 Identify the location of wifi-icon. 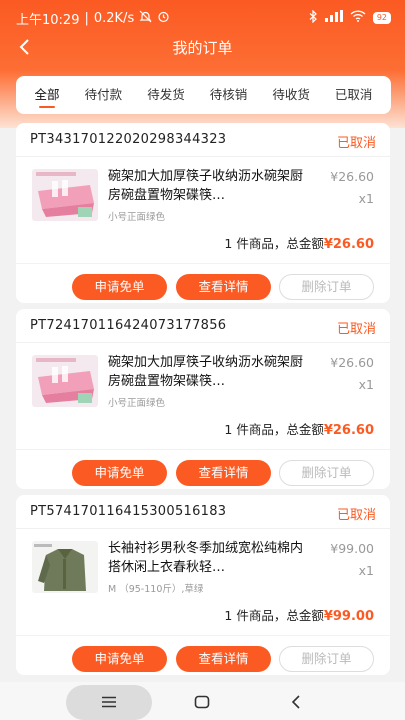
(358, 18).